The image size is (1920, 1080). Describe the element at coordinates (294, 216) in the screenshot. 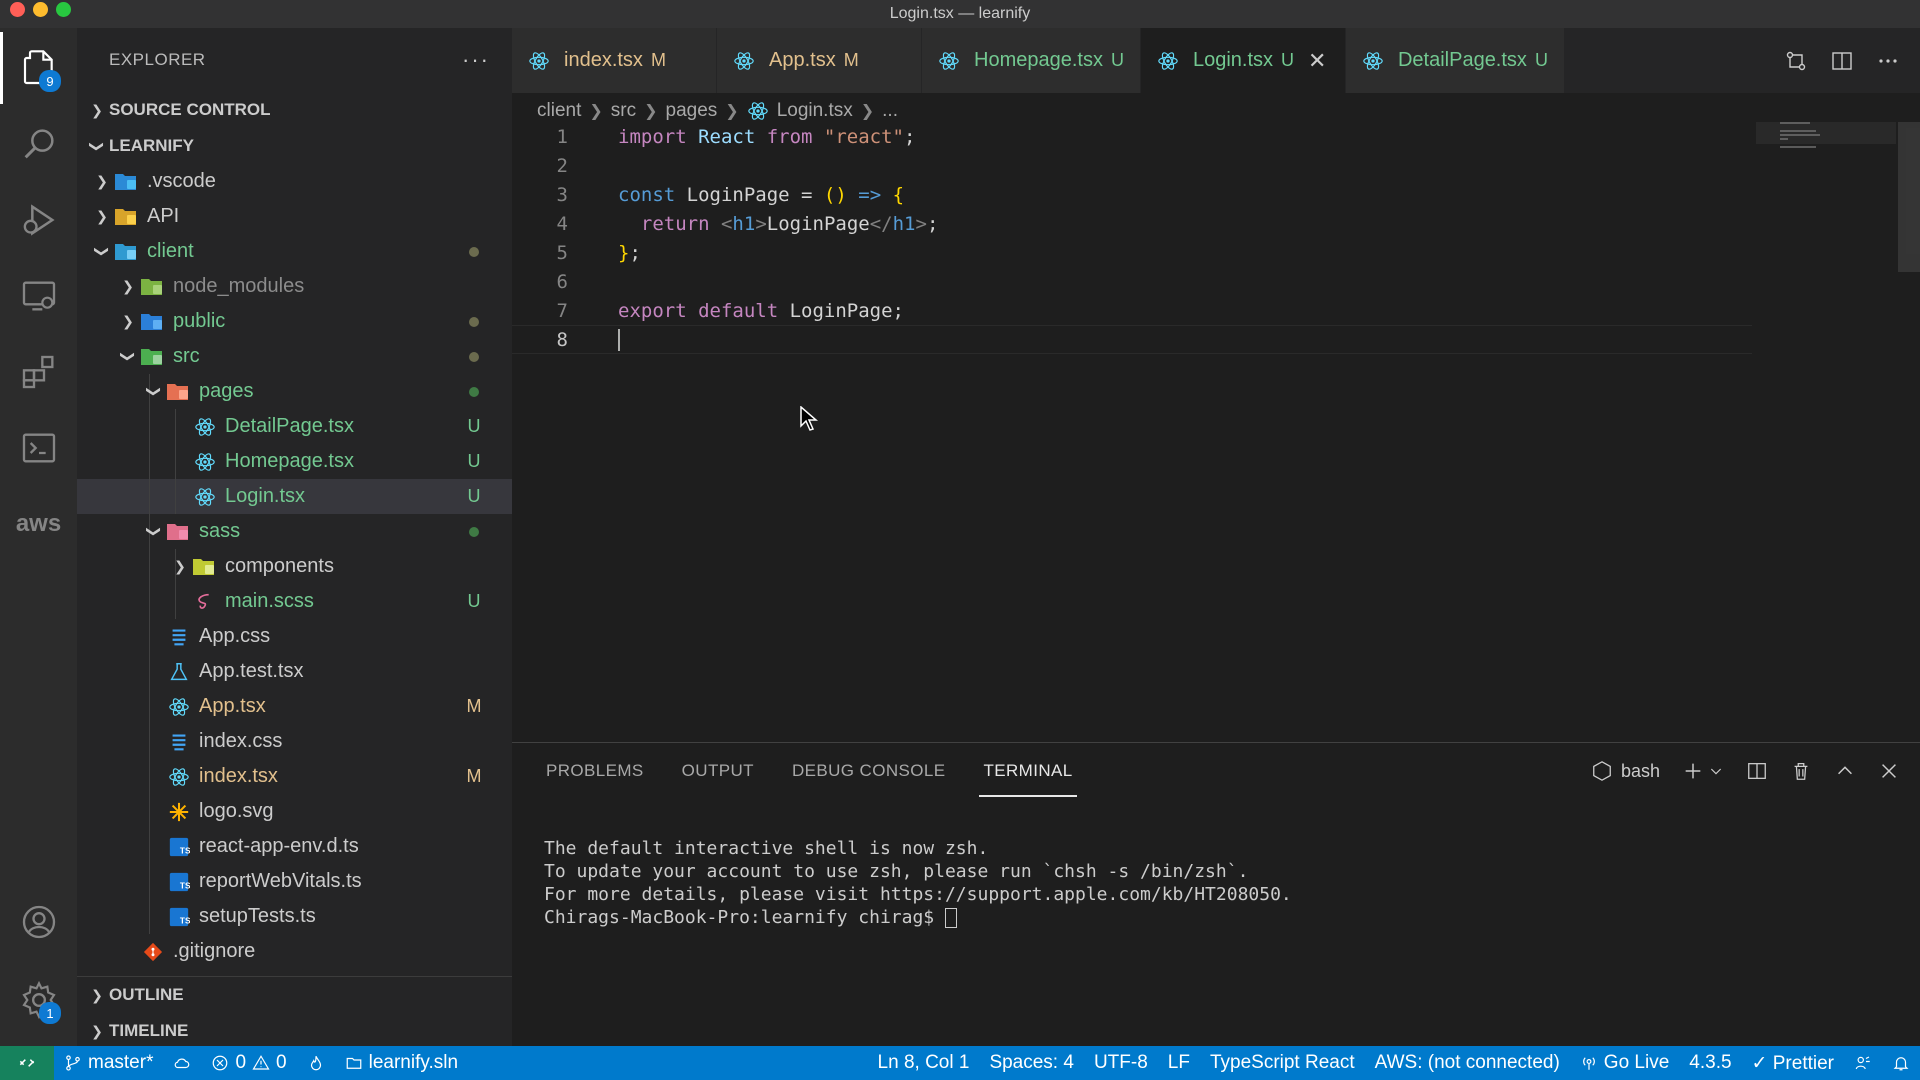

I see `tree-folder: ❯ API` at that location.